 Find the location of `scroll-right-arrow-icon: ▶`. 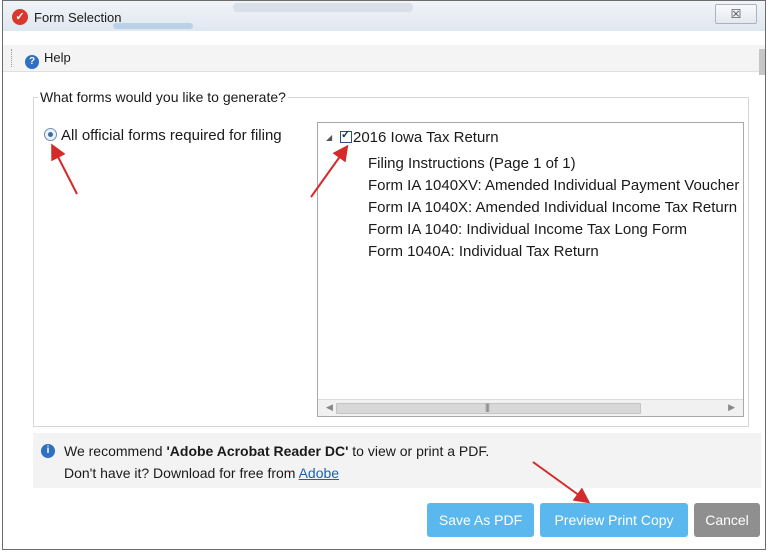

scroll-right-arrow-icon: ▶ is located at coordinates (731, 407).